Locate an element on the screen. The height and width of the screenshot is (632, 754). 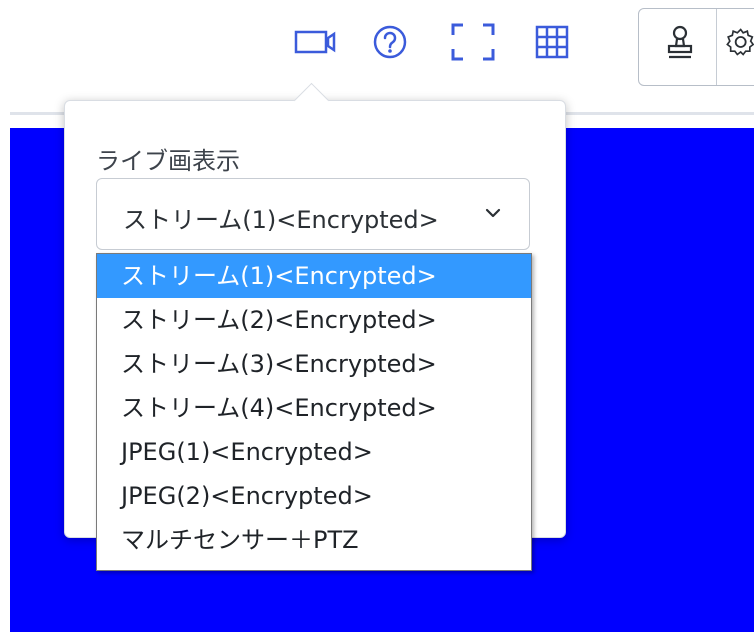
stream-option: ストリーム(2)<Encrypted> is located at coordinates (314, 320).